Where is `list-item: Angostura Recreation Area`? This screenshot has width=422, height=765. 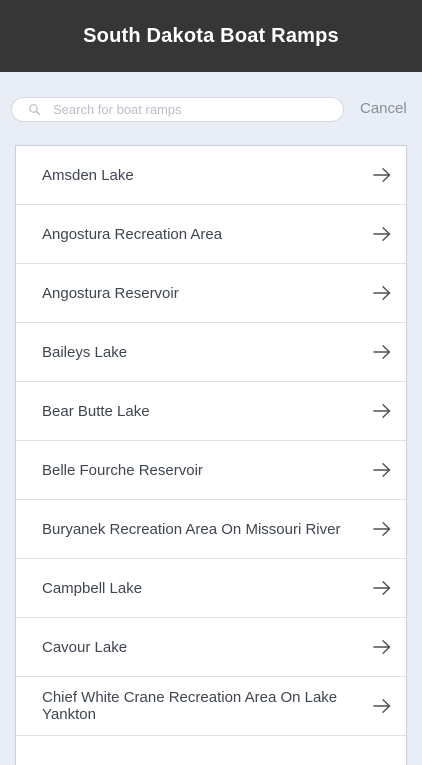 list-item: Angostura Recreation Area is located at coordinates (211, 234).